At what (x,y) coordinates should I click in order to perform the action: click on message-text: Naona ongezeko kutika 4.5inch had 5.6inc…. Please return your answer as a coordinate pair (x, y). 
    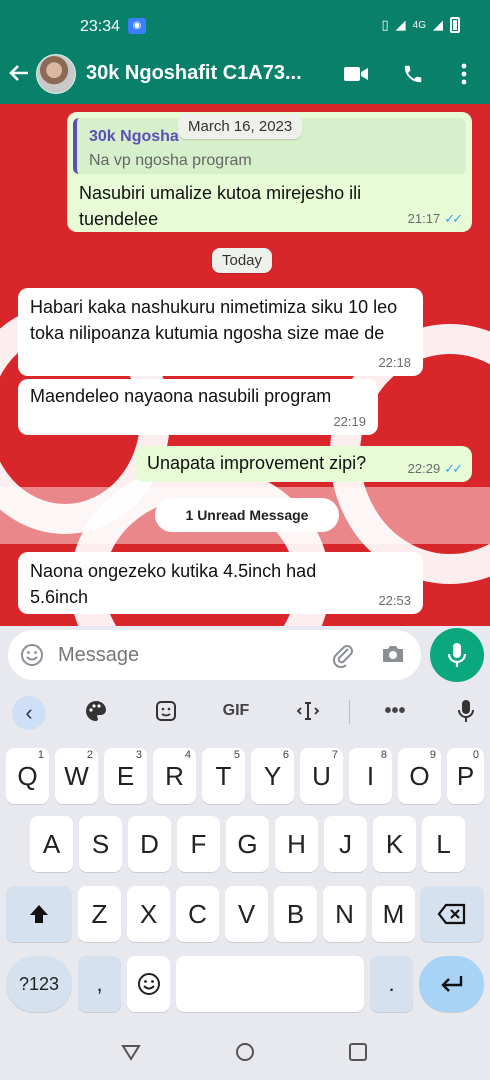
    Looking at the image, I should click on (173, 584).